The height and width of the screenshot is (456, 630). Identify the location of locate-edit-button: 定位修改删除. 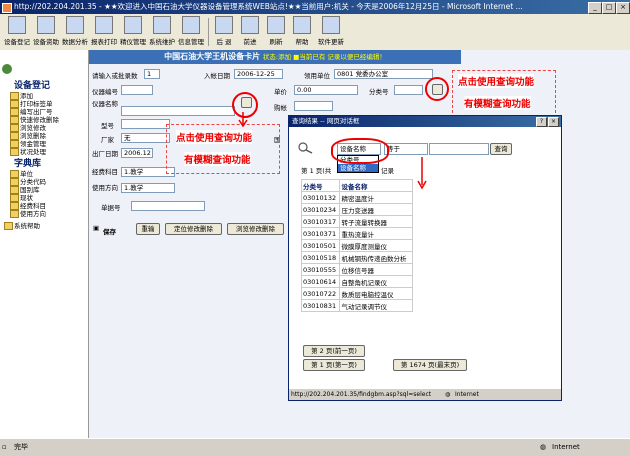
(193, 229).